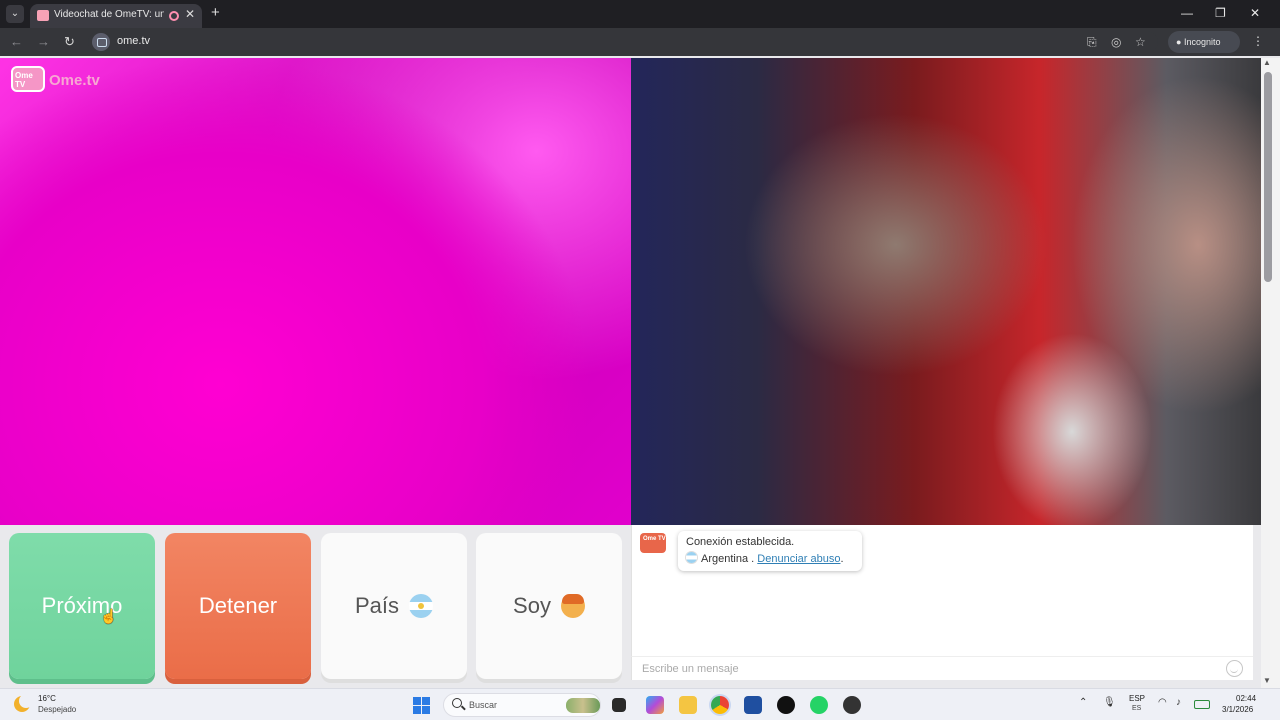 The image size is (1280, 720). What do you see at coordinates (852, 705) in the screenshot?
I see `app-notification-icon` at bounding box center [852, 705].